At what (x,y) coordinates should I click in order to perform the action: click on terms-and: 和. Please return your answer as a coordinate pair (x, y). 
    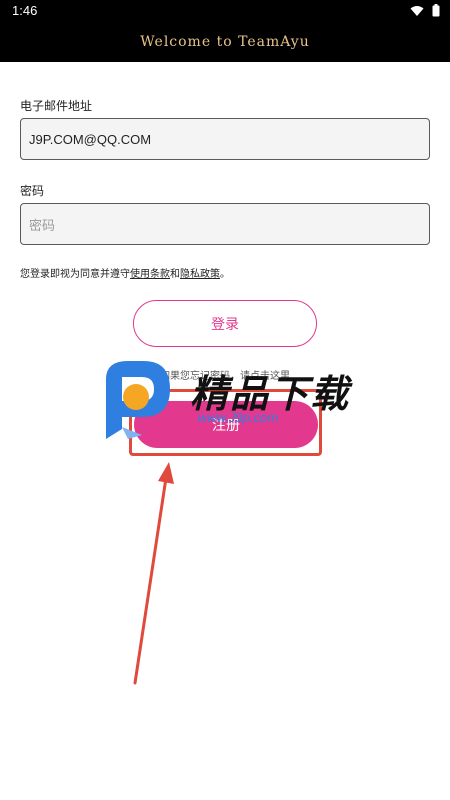
    Looking at the image, I should click on (175, 274).